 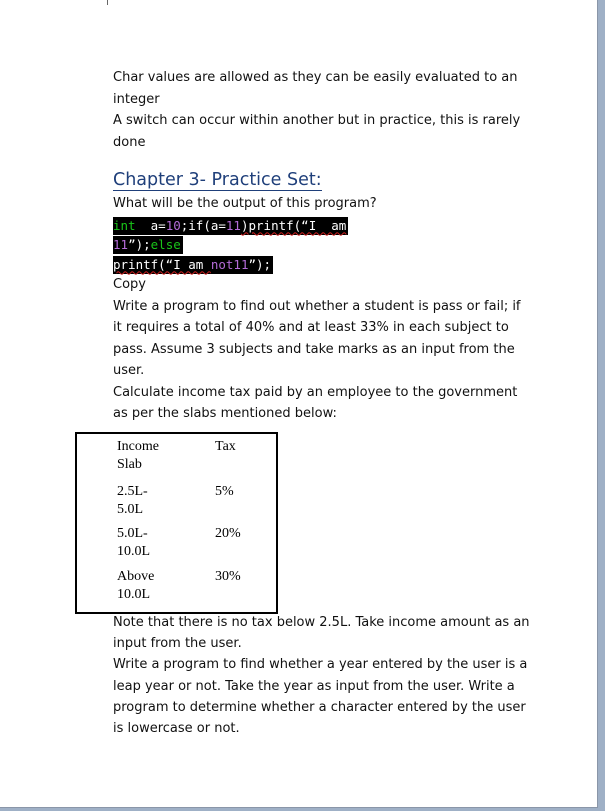 What do you see at coordinates (132, 500) in the screenshot?
I see `table-cell-slab: 2.5L- 5.0L` at bounding box center [132, 500].